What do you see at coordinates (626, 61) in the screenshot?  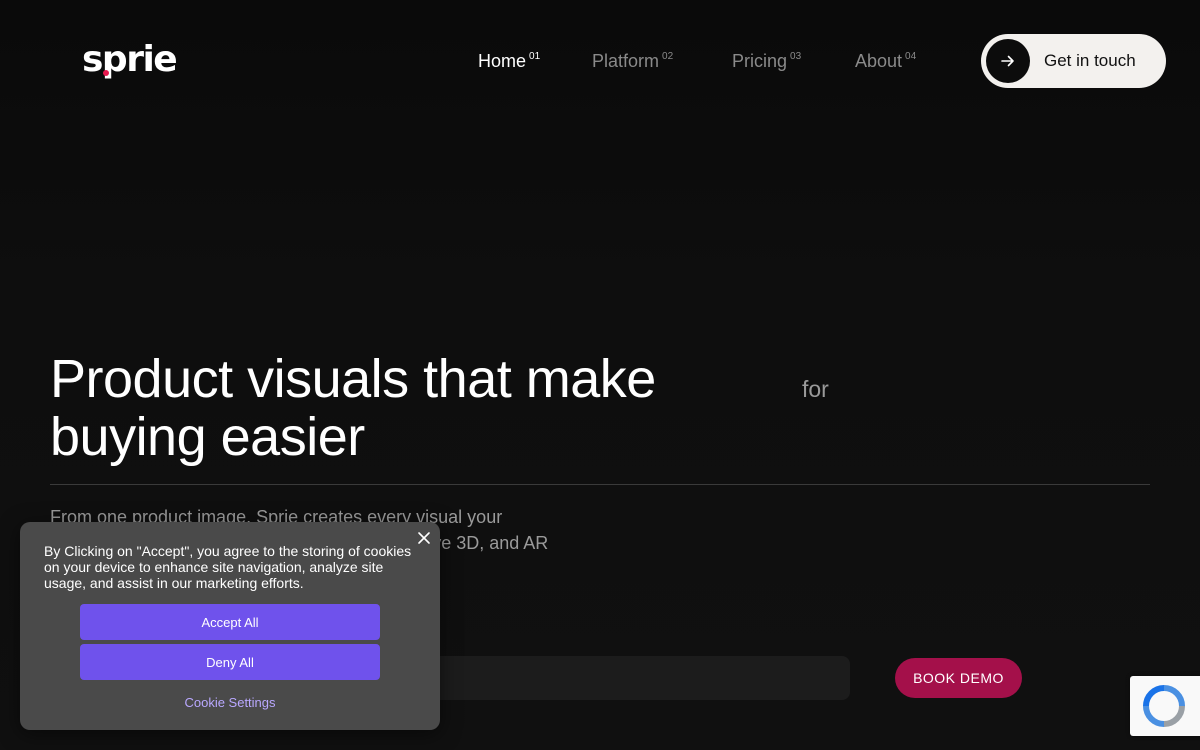 I see `nav-item-label: Platform` at bounding box center [626, 61].